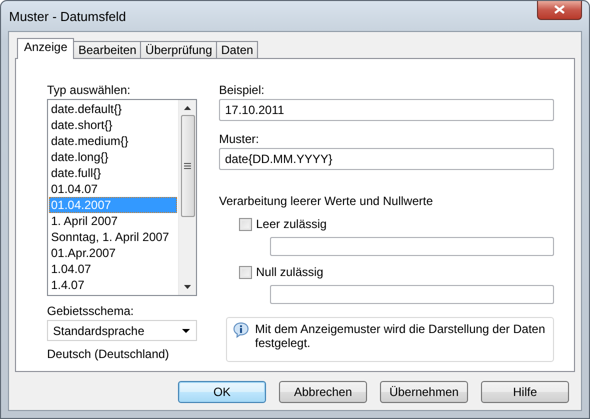  Describe the element at coordinates (239, 139) in the screenshot. I see `field-label: Muster:` at that location.